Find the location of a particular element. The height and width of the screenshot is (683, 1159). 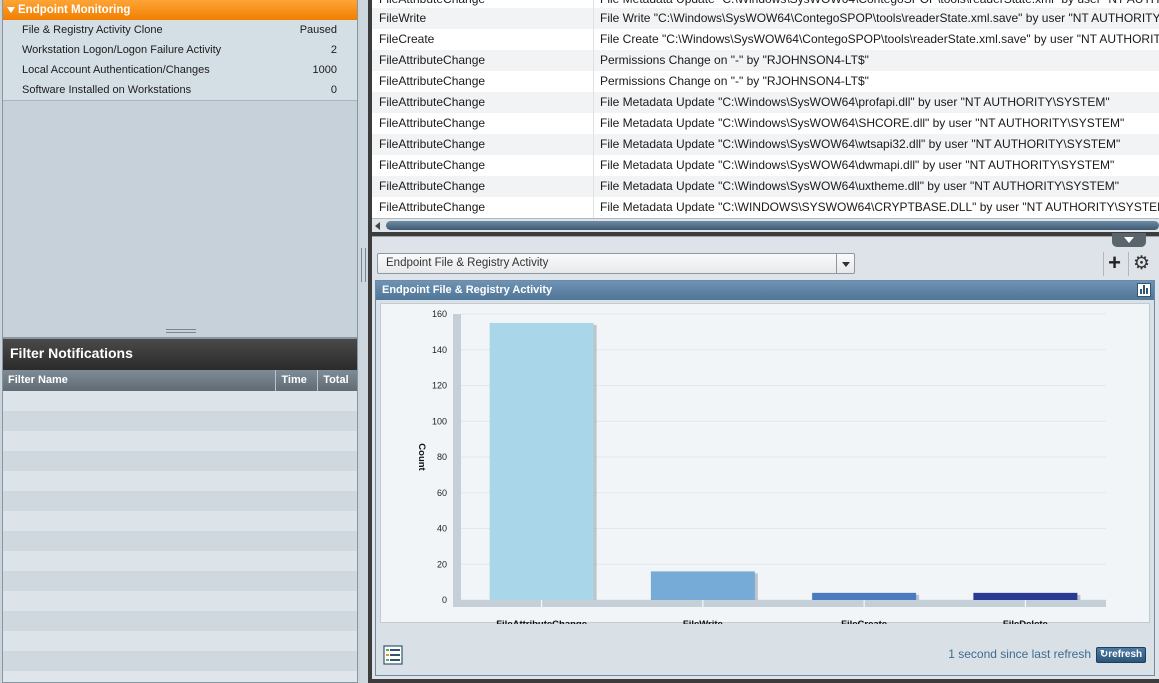

x-tick-label: FileWrite is located at coordinates (703, 621).